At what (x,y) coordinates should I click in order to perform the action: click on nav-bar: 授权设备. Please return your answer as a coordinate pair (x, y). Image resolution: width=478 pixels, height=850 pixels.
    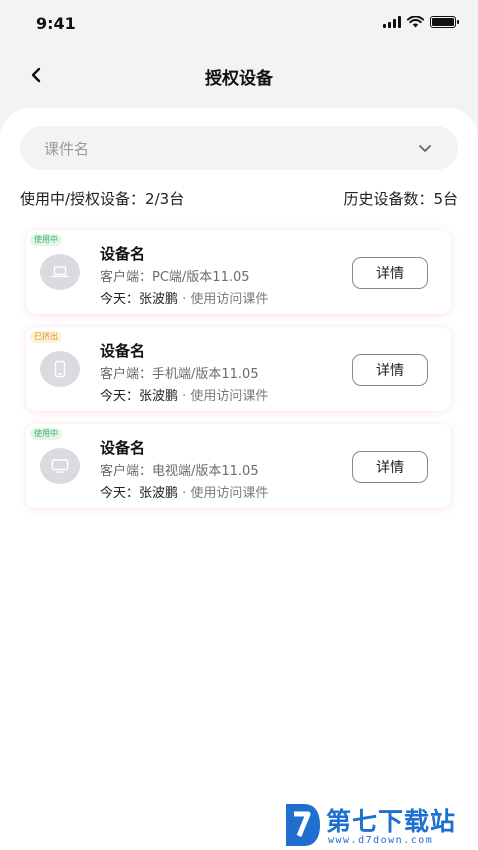
    Looking at the image, I should click on (239, 75).